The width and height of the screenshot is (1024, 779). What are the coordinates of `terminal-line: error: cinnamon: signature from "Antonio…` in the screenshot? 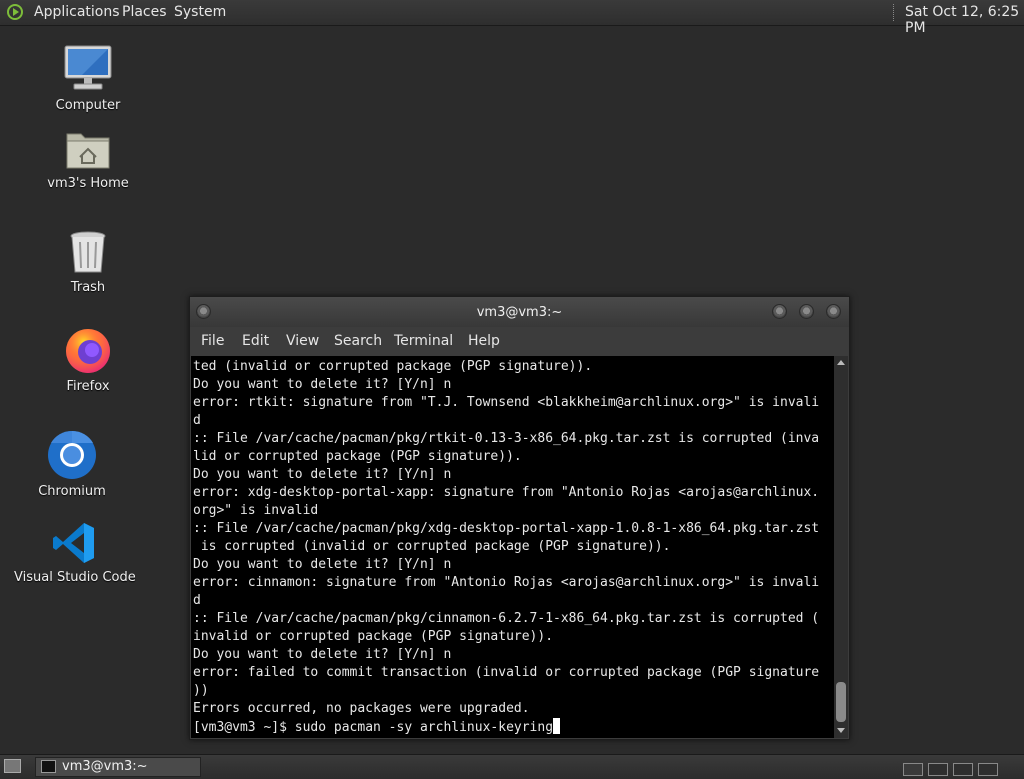 It's located at (506, 582).